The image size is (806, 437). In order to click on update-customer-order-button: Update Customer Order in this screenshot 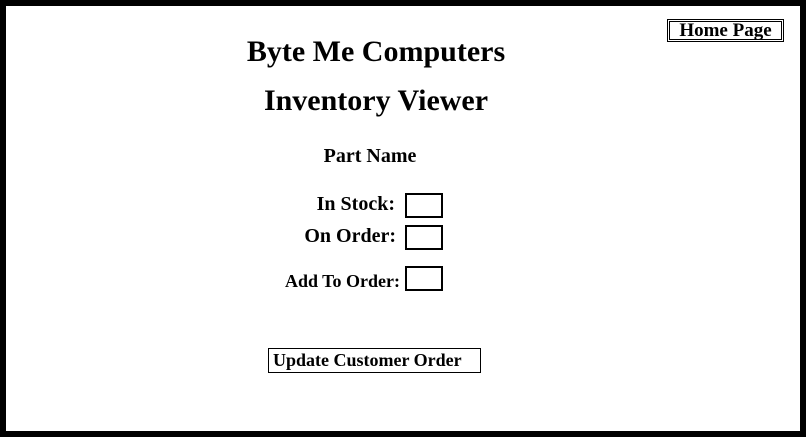, I will do `click(374, 360)`.